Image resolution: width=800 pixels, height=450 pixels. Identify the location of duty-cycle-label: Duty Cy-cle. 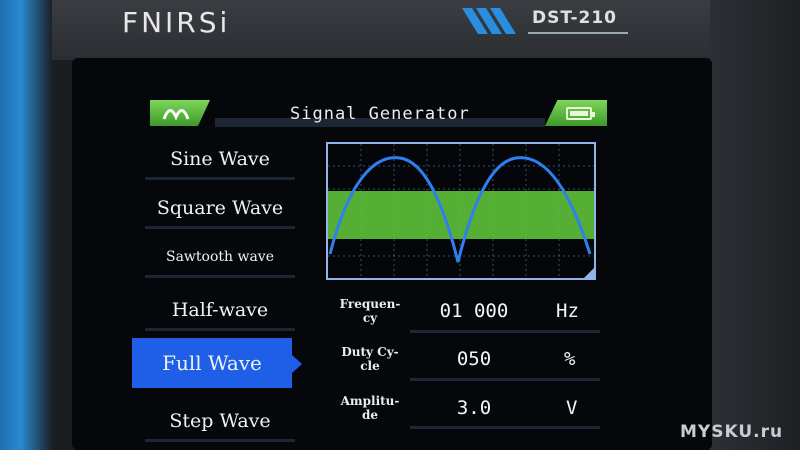
(370, 359).